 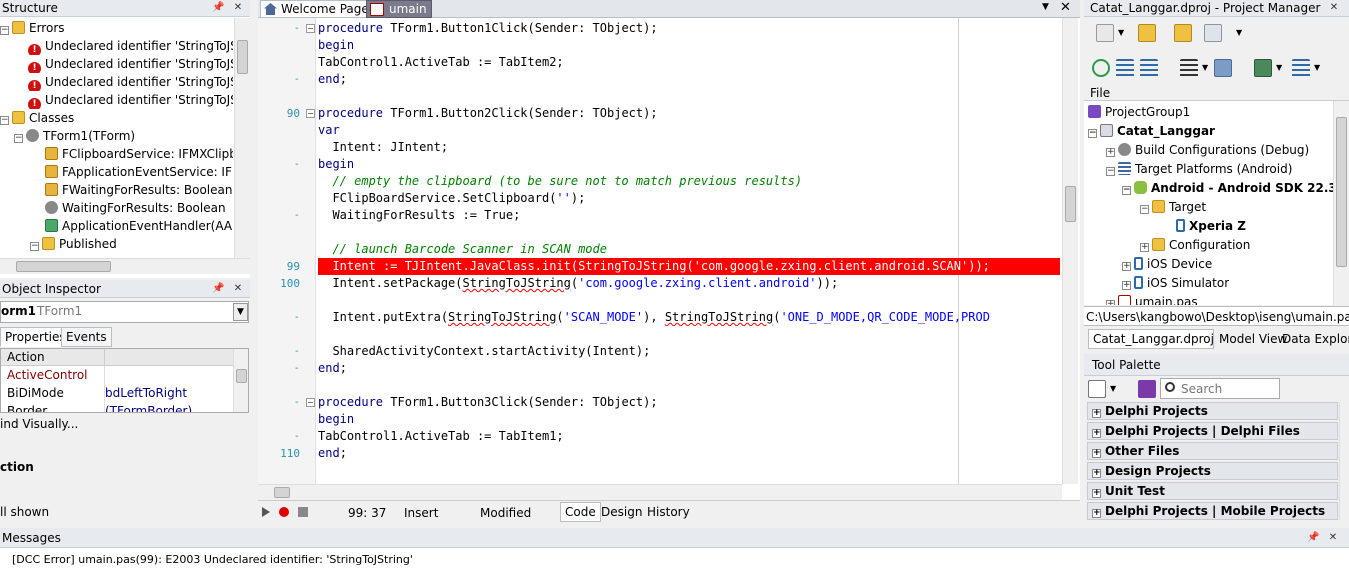 I want to click on search-box, so click(x=1220, y=388).